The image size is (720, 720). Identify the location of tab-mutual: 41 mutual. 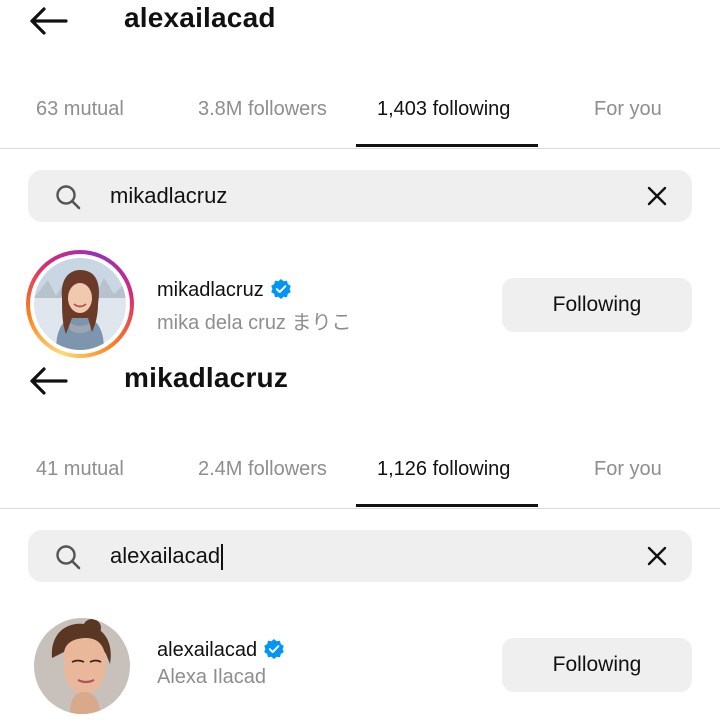
(80, 476).